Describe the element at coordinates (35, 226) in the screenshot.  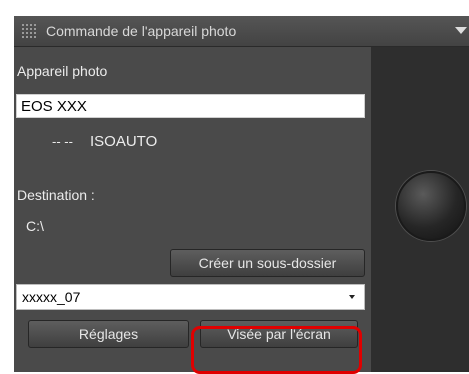
I see `destination-path: C:\` at that location.